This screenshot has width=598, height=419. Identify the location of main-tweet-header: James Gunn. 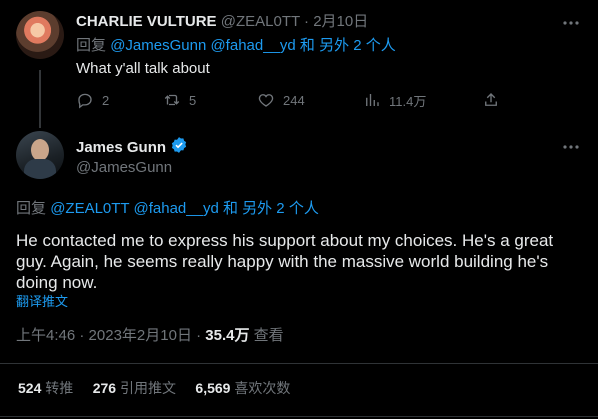
(132, 148).